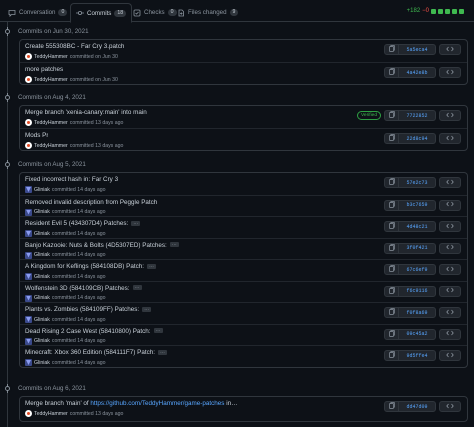  What do you see at coordinates (417, 334) in the screenshot?
I see `commit-sha-link: 09c45a2` at bounding box center [417, 334].